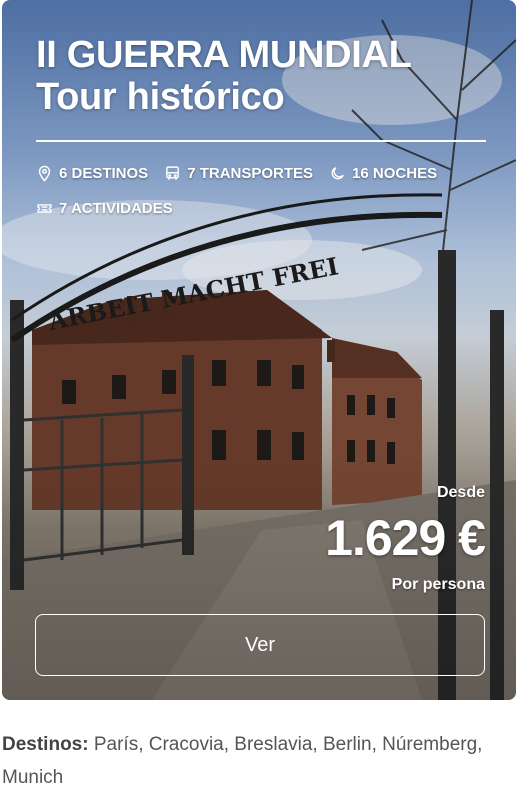  I want to click on title-divider, so click(261, 141).